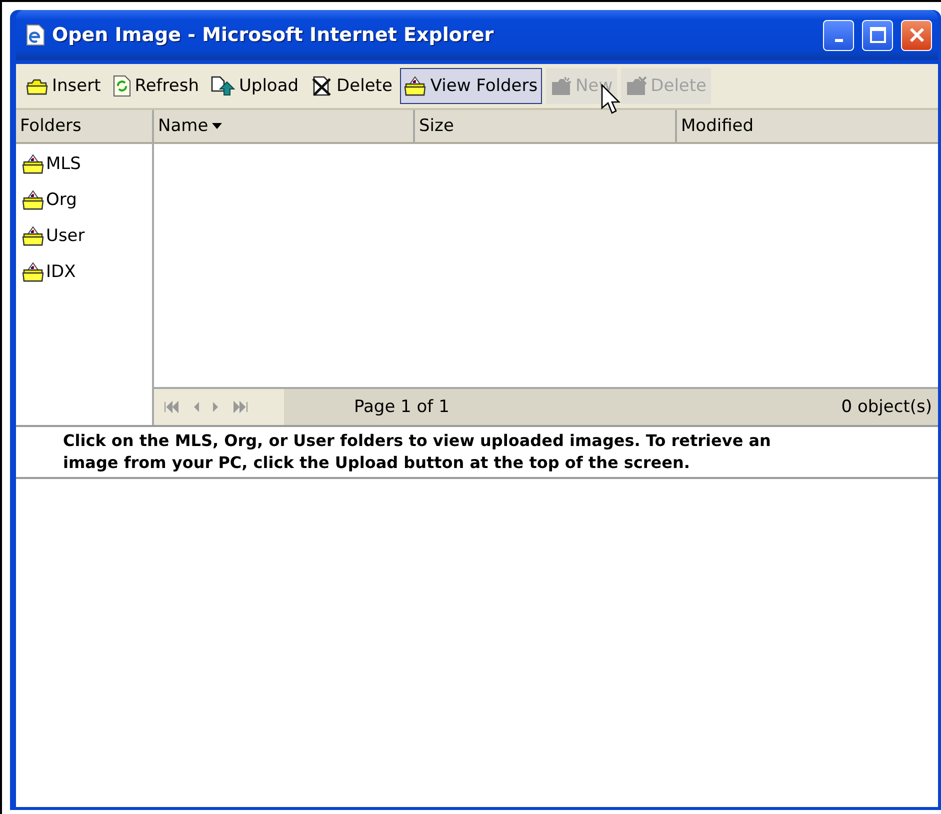 The image size is (941, 814). What do you see at coordinates (254, 86) in the screenshot?
I see `toolbar-button: Upload` at bounding box center [254, 86].